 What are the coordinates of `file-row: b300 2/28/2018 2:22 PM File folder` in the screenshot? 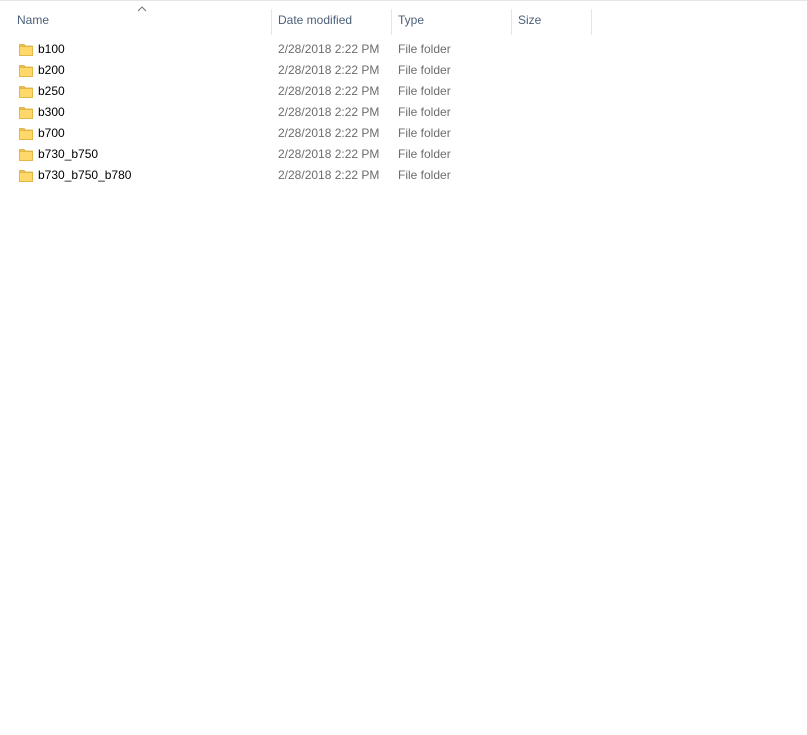 It's located at (300, 112).